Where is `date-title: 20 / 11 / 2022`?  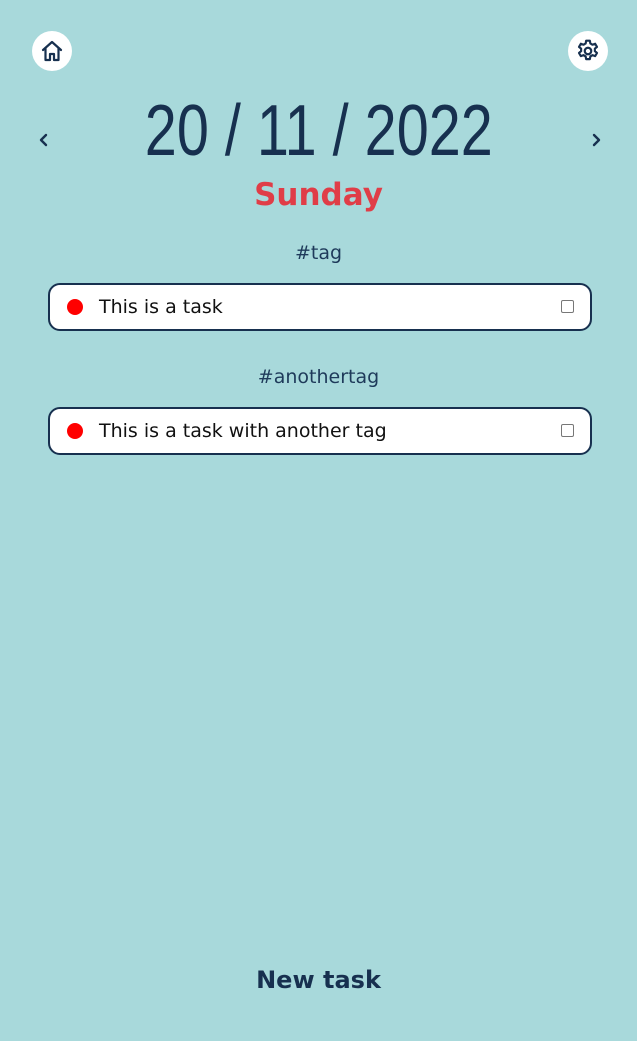
date-title: 20 / 11 / 2022 is located at coordinates (318, 131).